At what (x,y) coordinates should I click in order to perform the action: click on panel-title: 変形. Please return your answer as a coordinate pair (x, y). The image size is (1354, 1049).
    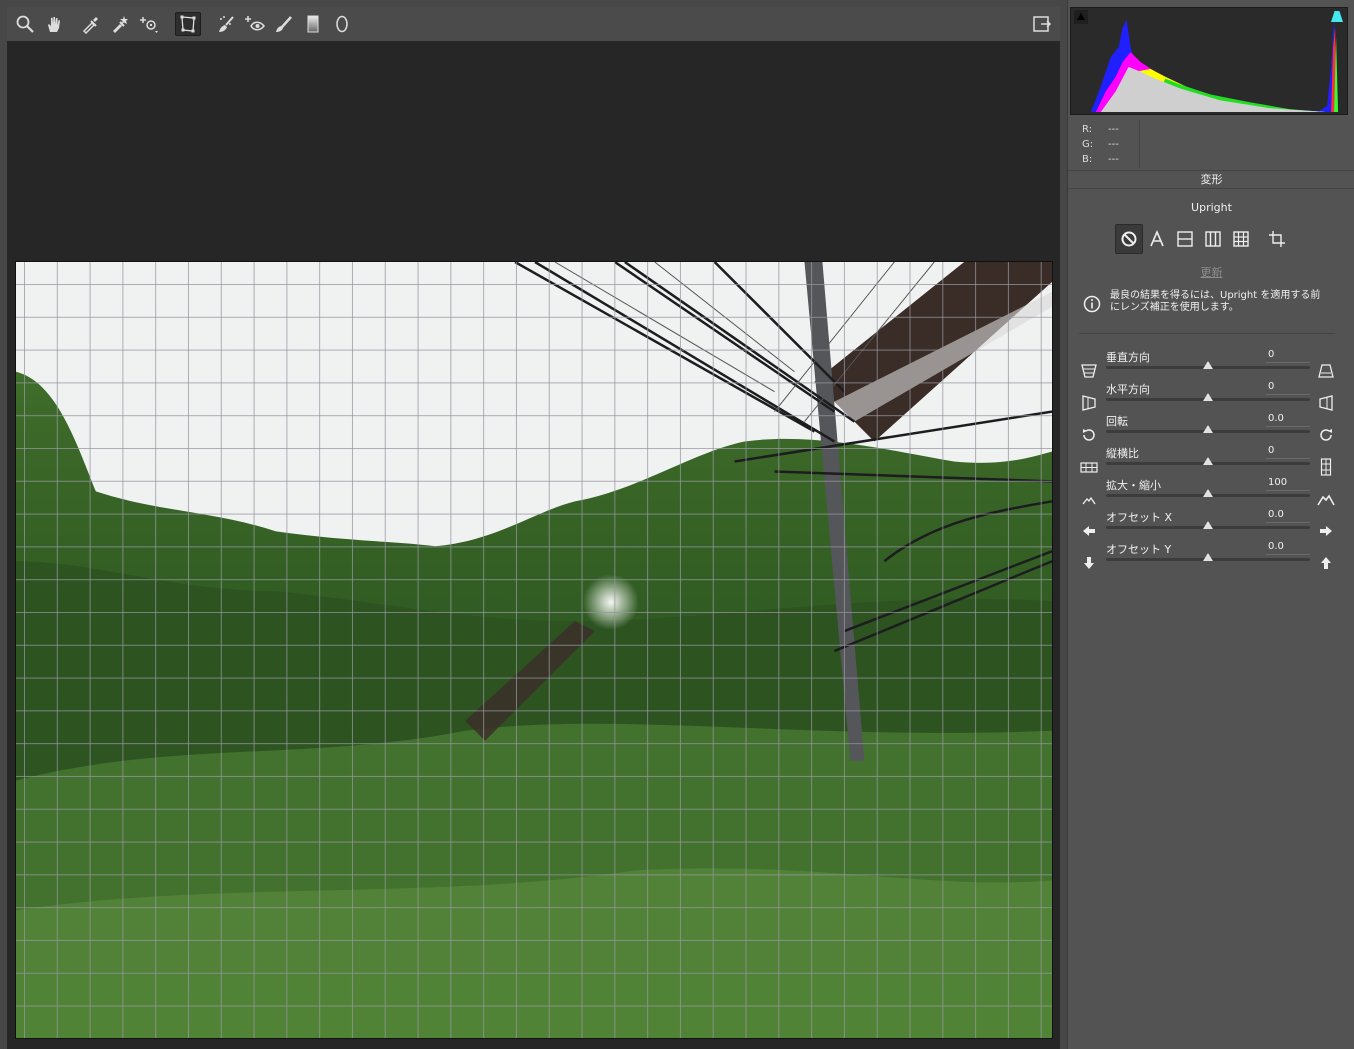
    Looking at the image, I should click on (1211, 179).